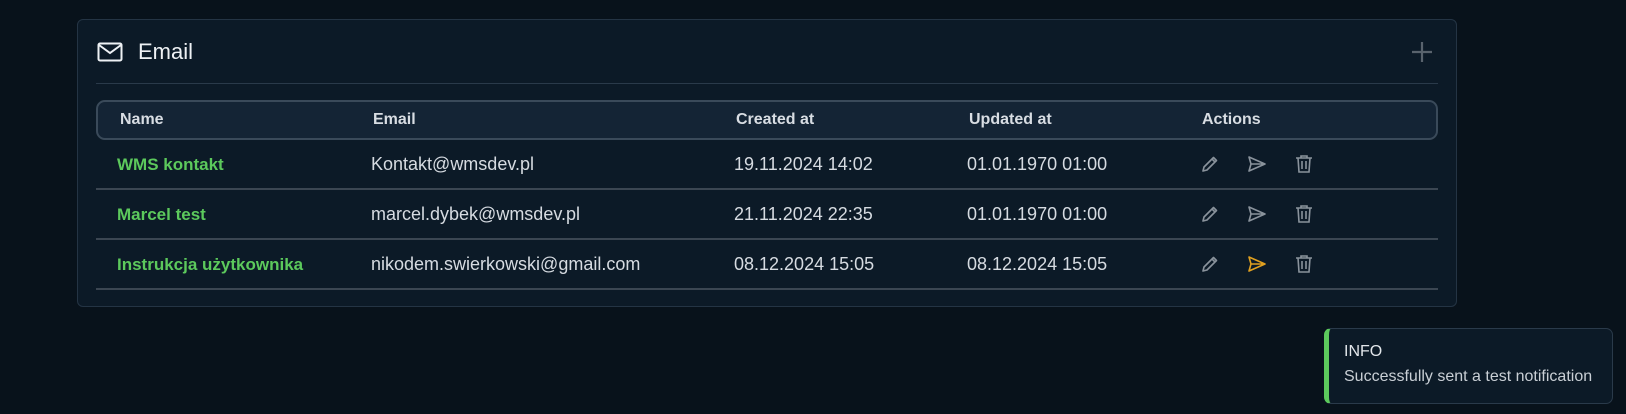 The width and height of the screenshot is (1626, 414). What do you see at coordinates (1468, 376) in the screenshot?
I see `toast-message: Successfully sent a test notification` at bounding box center [1468, 376].